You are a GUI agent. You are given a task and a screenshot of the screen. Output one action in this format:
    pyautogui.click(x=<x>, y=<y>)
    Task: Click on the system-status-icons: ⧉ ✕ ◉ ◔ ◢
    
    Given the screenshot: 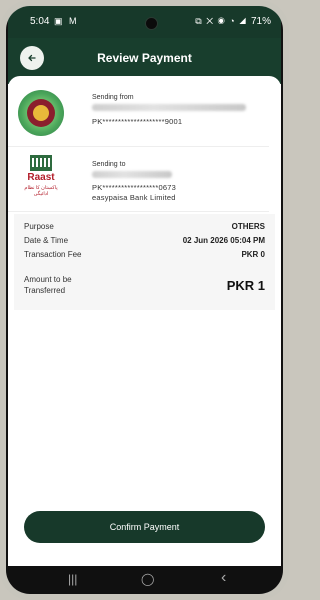 What is the action you would take?
    pyautogui.click(x=221, y=21)
    